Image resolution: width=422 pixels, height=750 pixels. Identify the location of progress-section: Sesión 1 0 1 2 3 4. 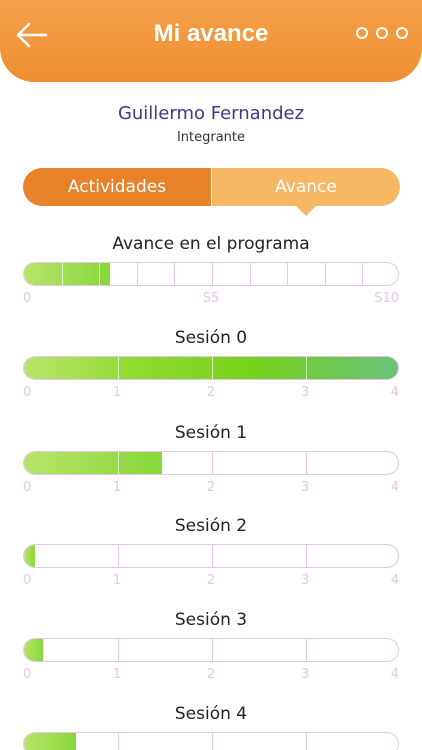
(211, 459).